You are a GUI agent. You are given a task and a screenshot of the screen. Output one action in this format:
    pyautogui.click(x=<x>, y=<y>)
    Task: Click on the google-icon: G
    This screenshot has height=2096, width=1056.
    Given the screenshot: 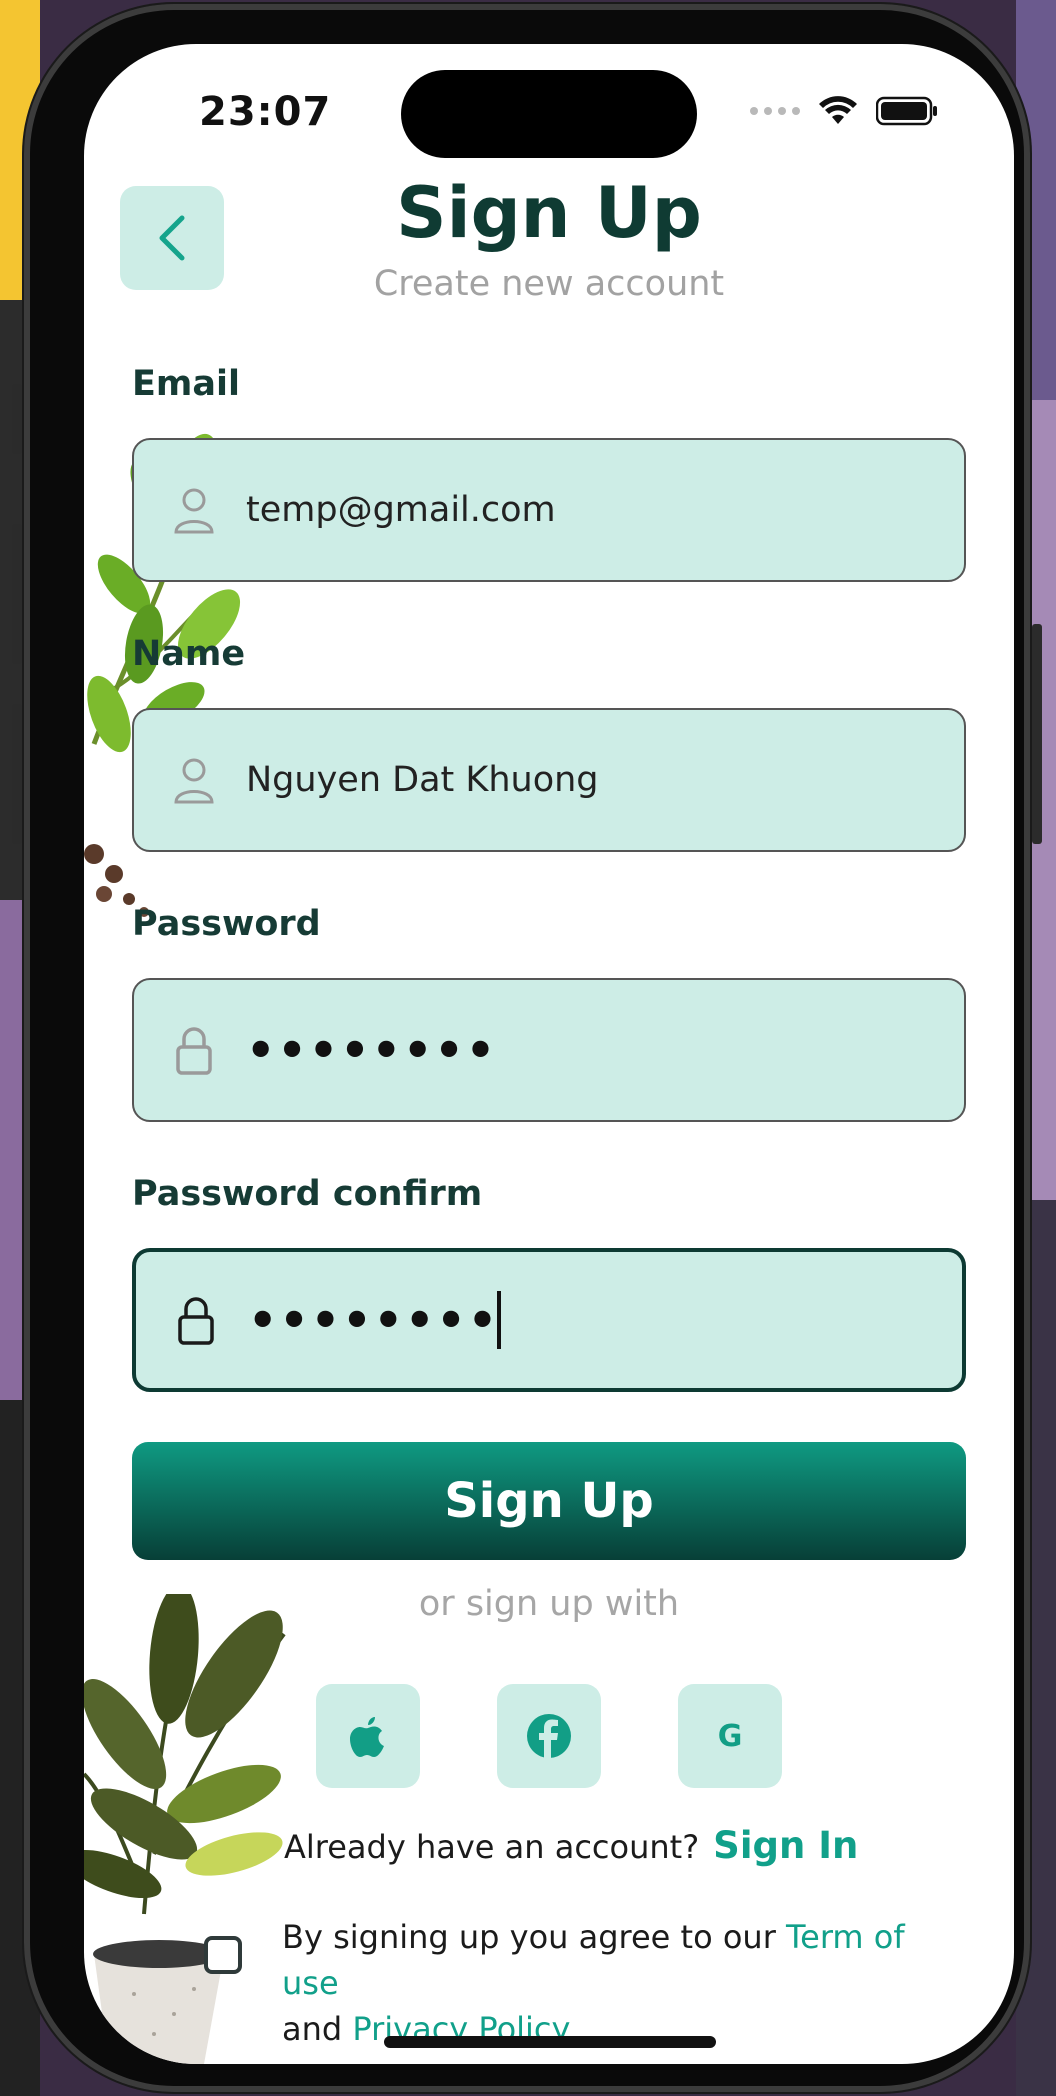 What is the action you would take?
    pyautogui.click(x=730, y=1736)
    